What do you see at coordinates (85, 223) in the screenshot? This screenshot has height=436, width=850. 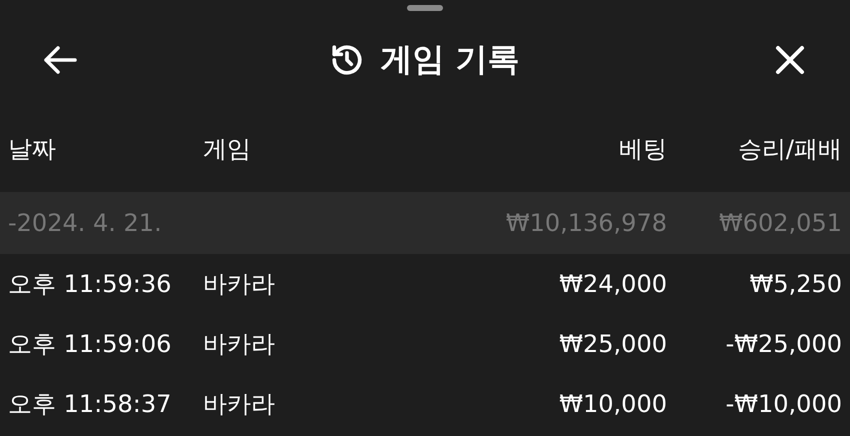 I see `date-cell-text: -2024. 4. 21.` at bounding box center [85, 223].